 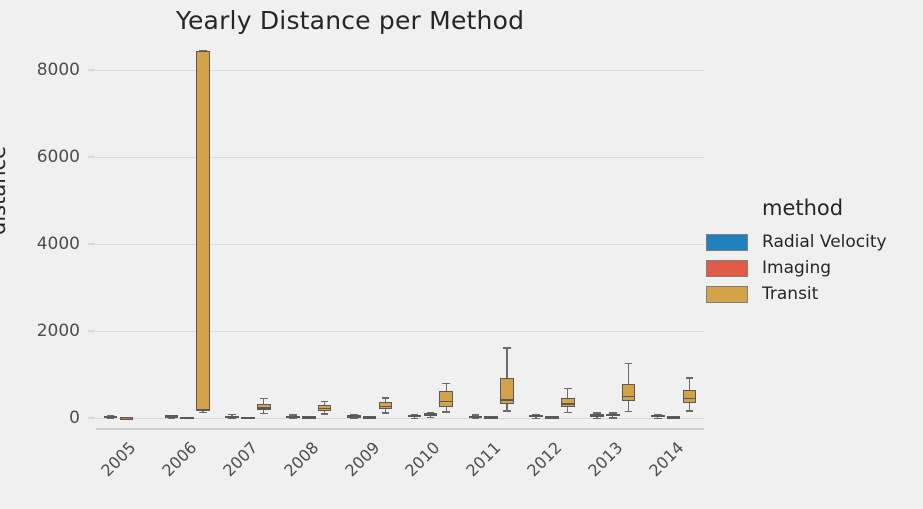 I want to click on legend-rows: Radial Velocity Imaging Transit, so click(x=813, y=268).